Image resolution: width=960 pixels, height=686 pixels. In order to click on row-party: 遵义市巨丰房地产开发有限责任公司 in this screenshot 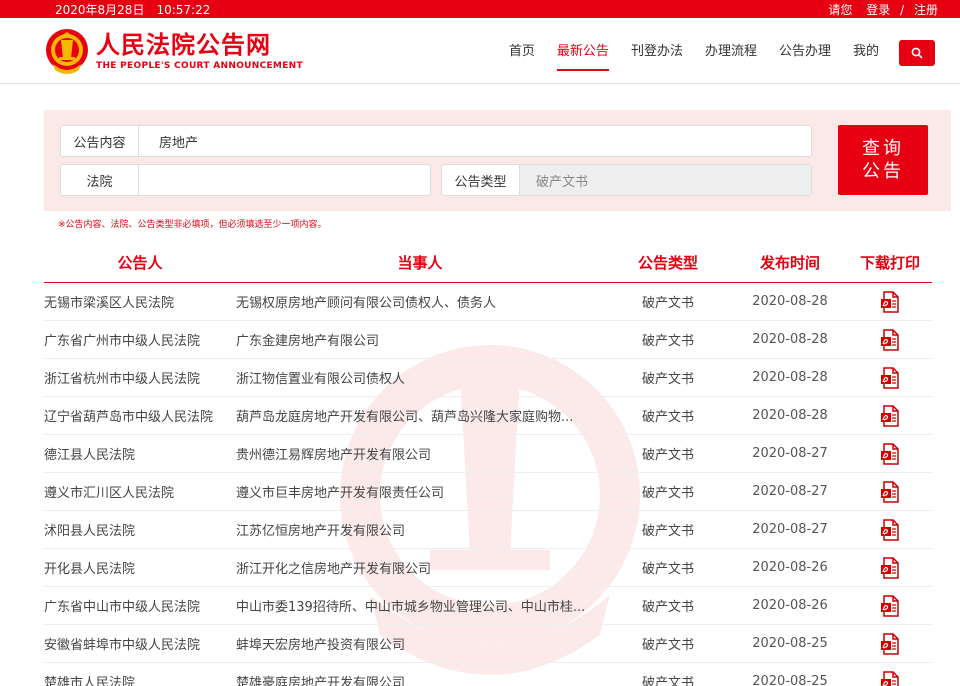, I will do `click(420, 491)`.